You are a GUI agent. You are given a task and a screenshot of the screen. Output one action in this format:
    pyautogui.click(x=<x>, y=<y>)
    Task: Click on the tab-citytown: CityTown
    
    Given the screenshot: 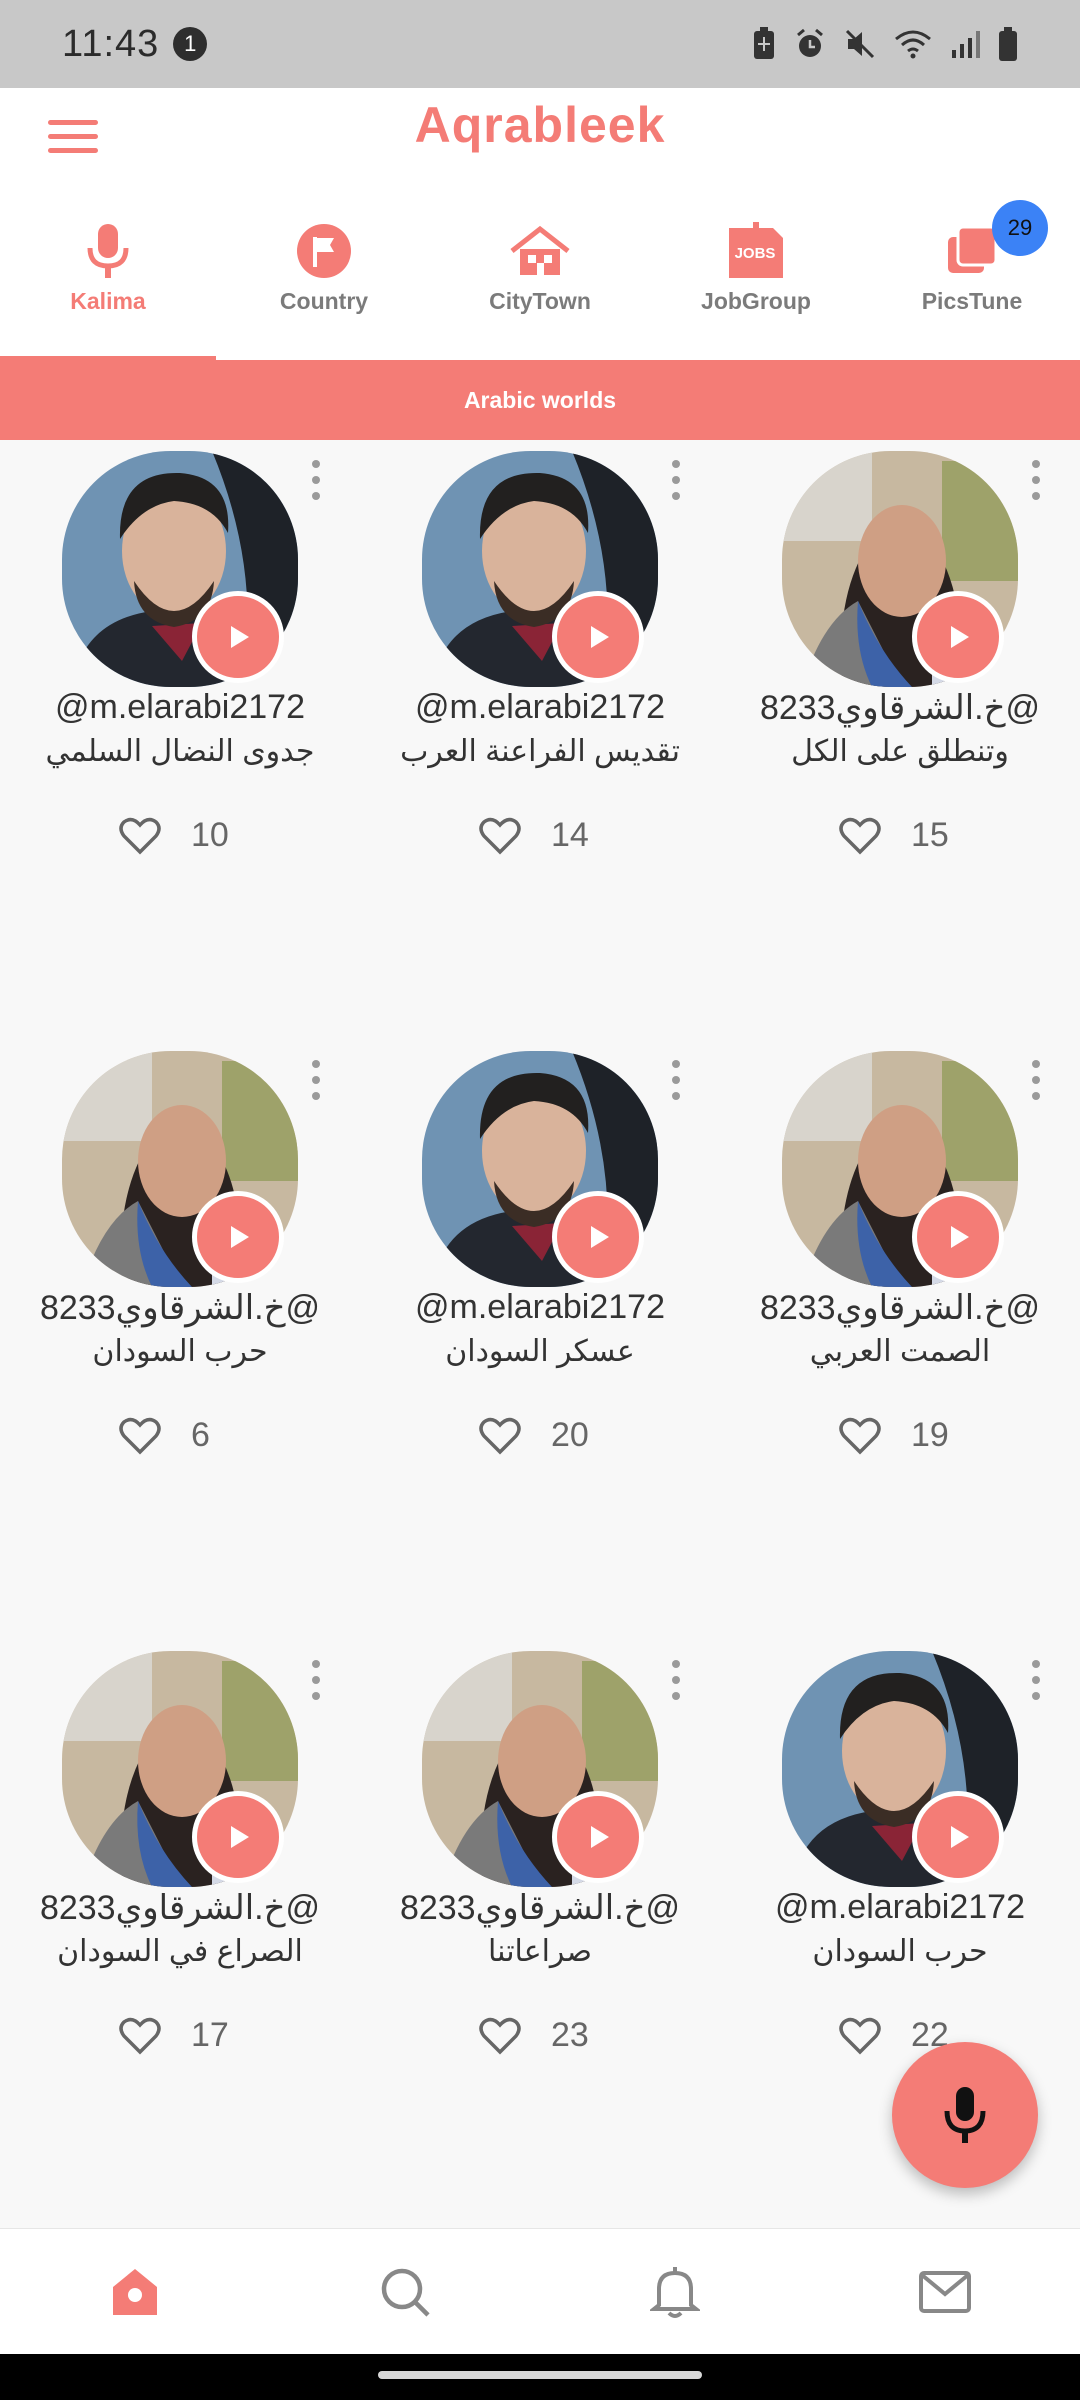 What is the action you would take?
    pyautogui.click(x=540, y=274)
    